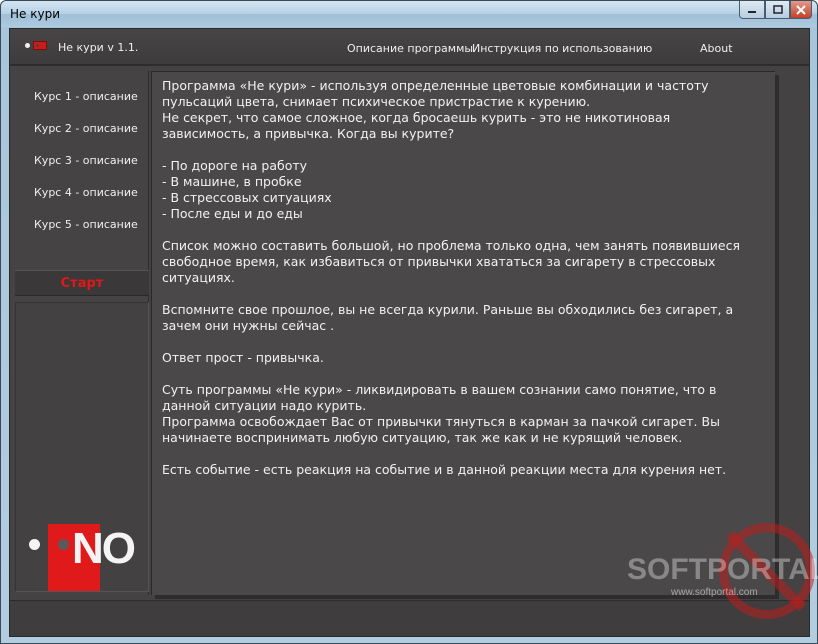  What do you see at coordinates (86, 128) in the screenshot?
I see `sidebar-item-course-2: Курс 2 - описание` at bounding box center [86, 128].